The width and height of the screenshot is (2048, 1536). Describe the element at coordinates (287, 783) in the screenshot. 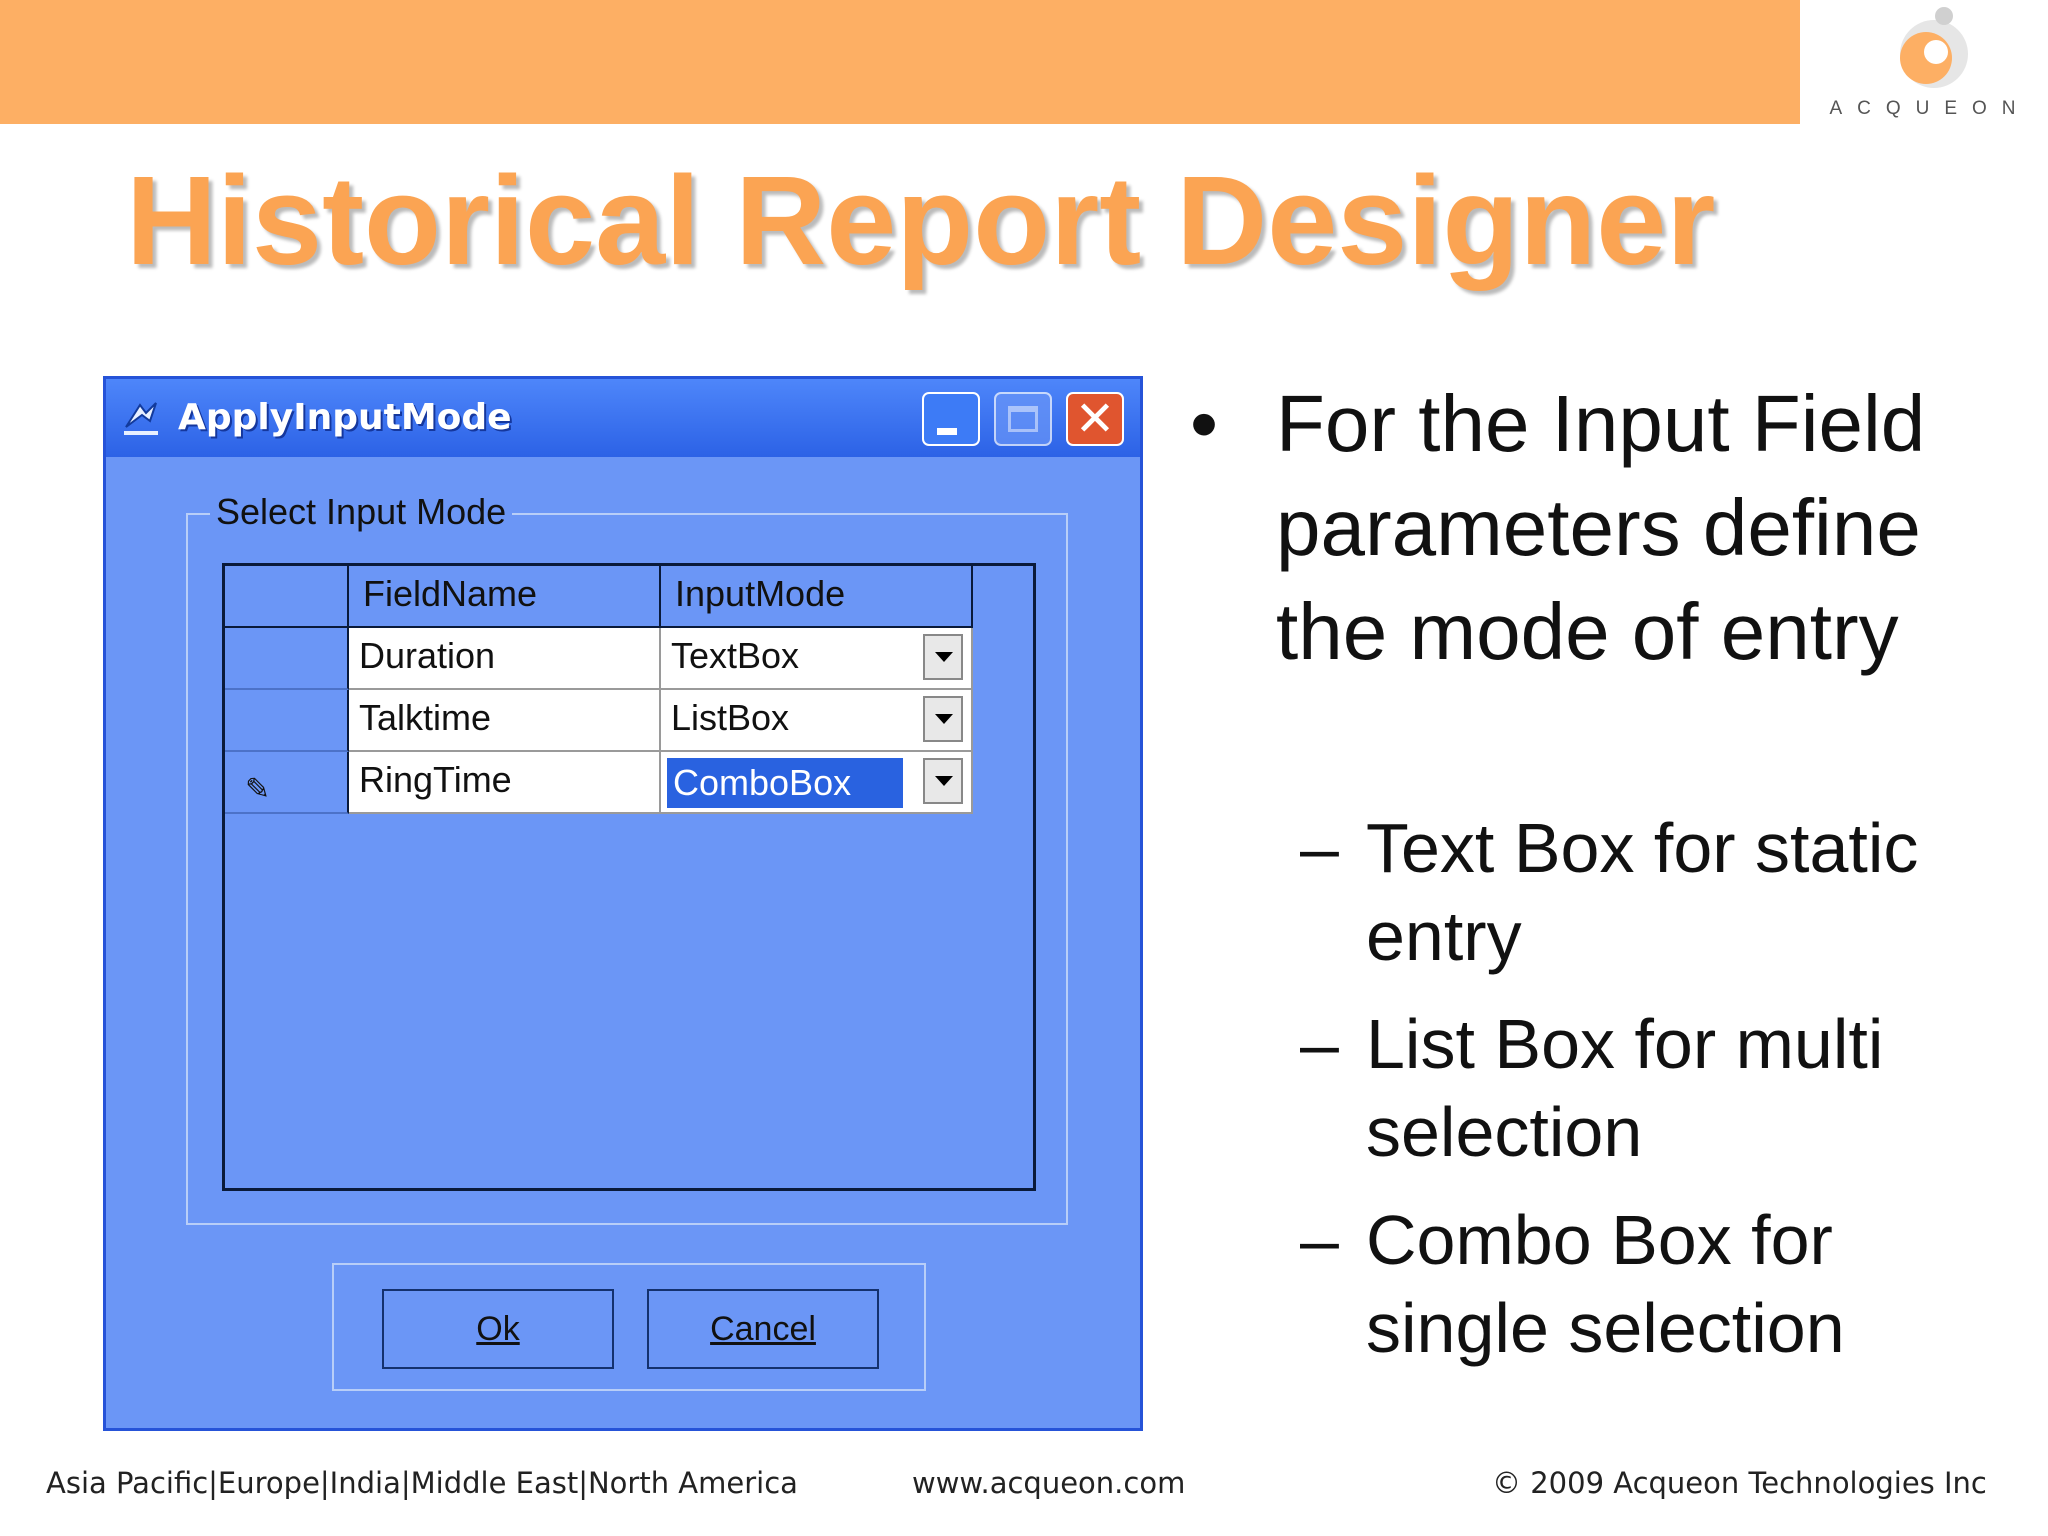

I see `row-selector: ✎` at that location.